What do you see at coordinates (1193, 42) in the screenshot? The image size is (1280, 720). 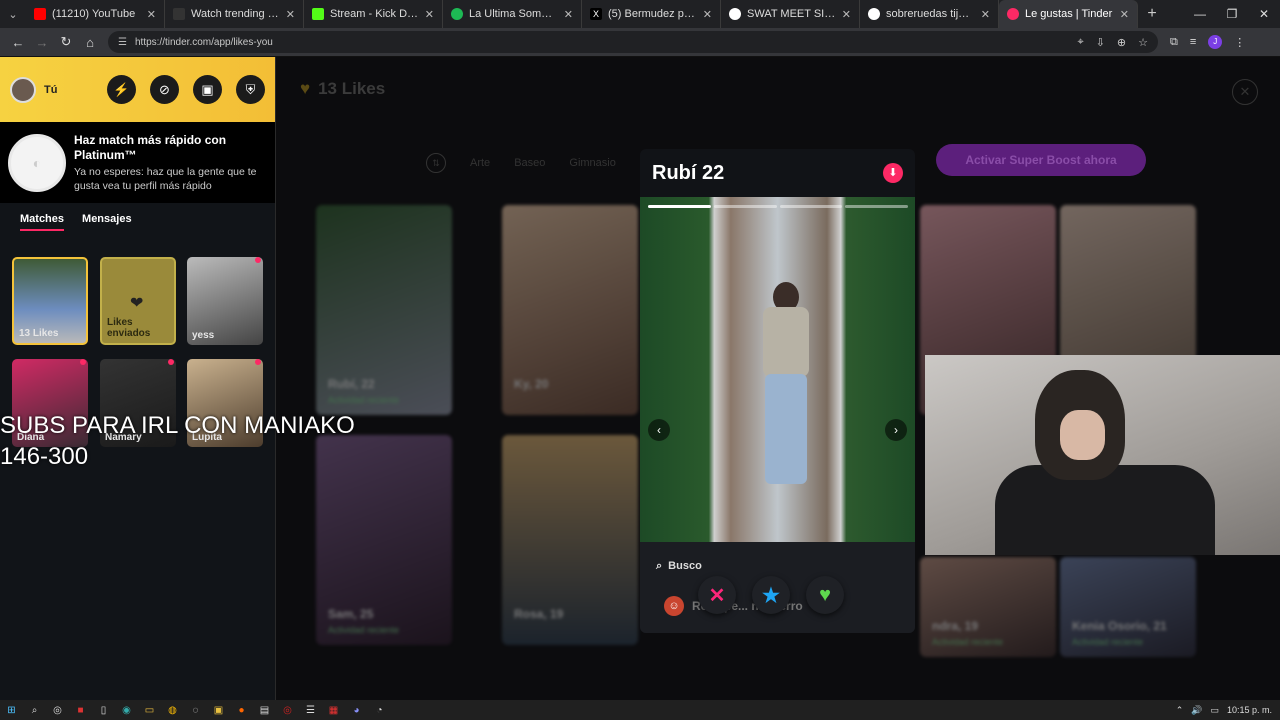 I see `media-icon: ≡` at bounding box center [1193, 42].